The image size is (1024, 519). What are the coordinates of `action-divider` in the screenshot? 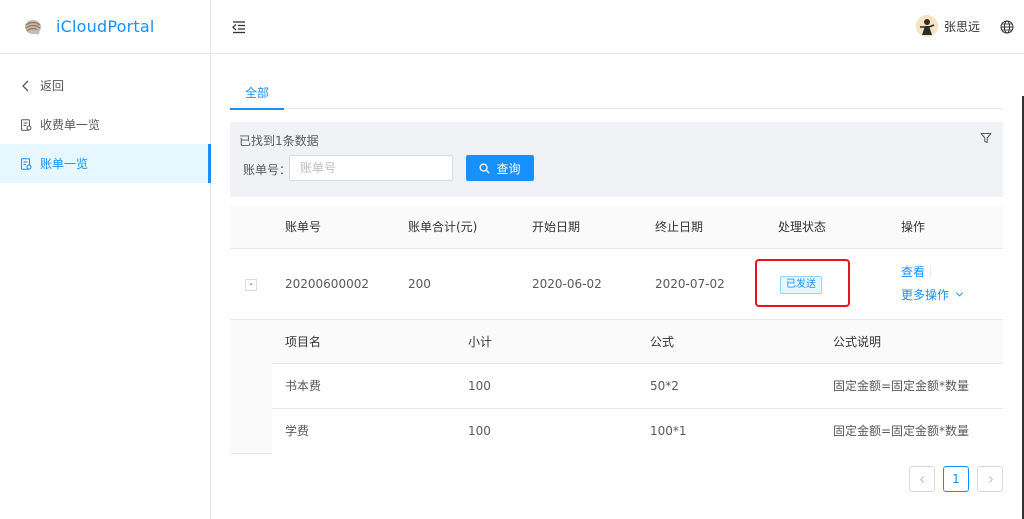 It's located at (930, 271).